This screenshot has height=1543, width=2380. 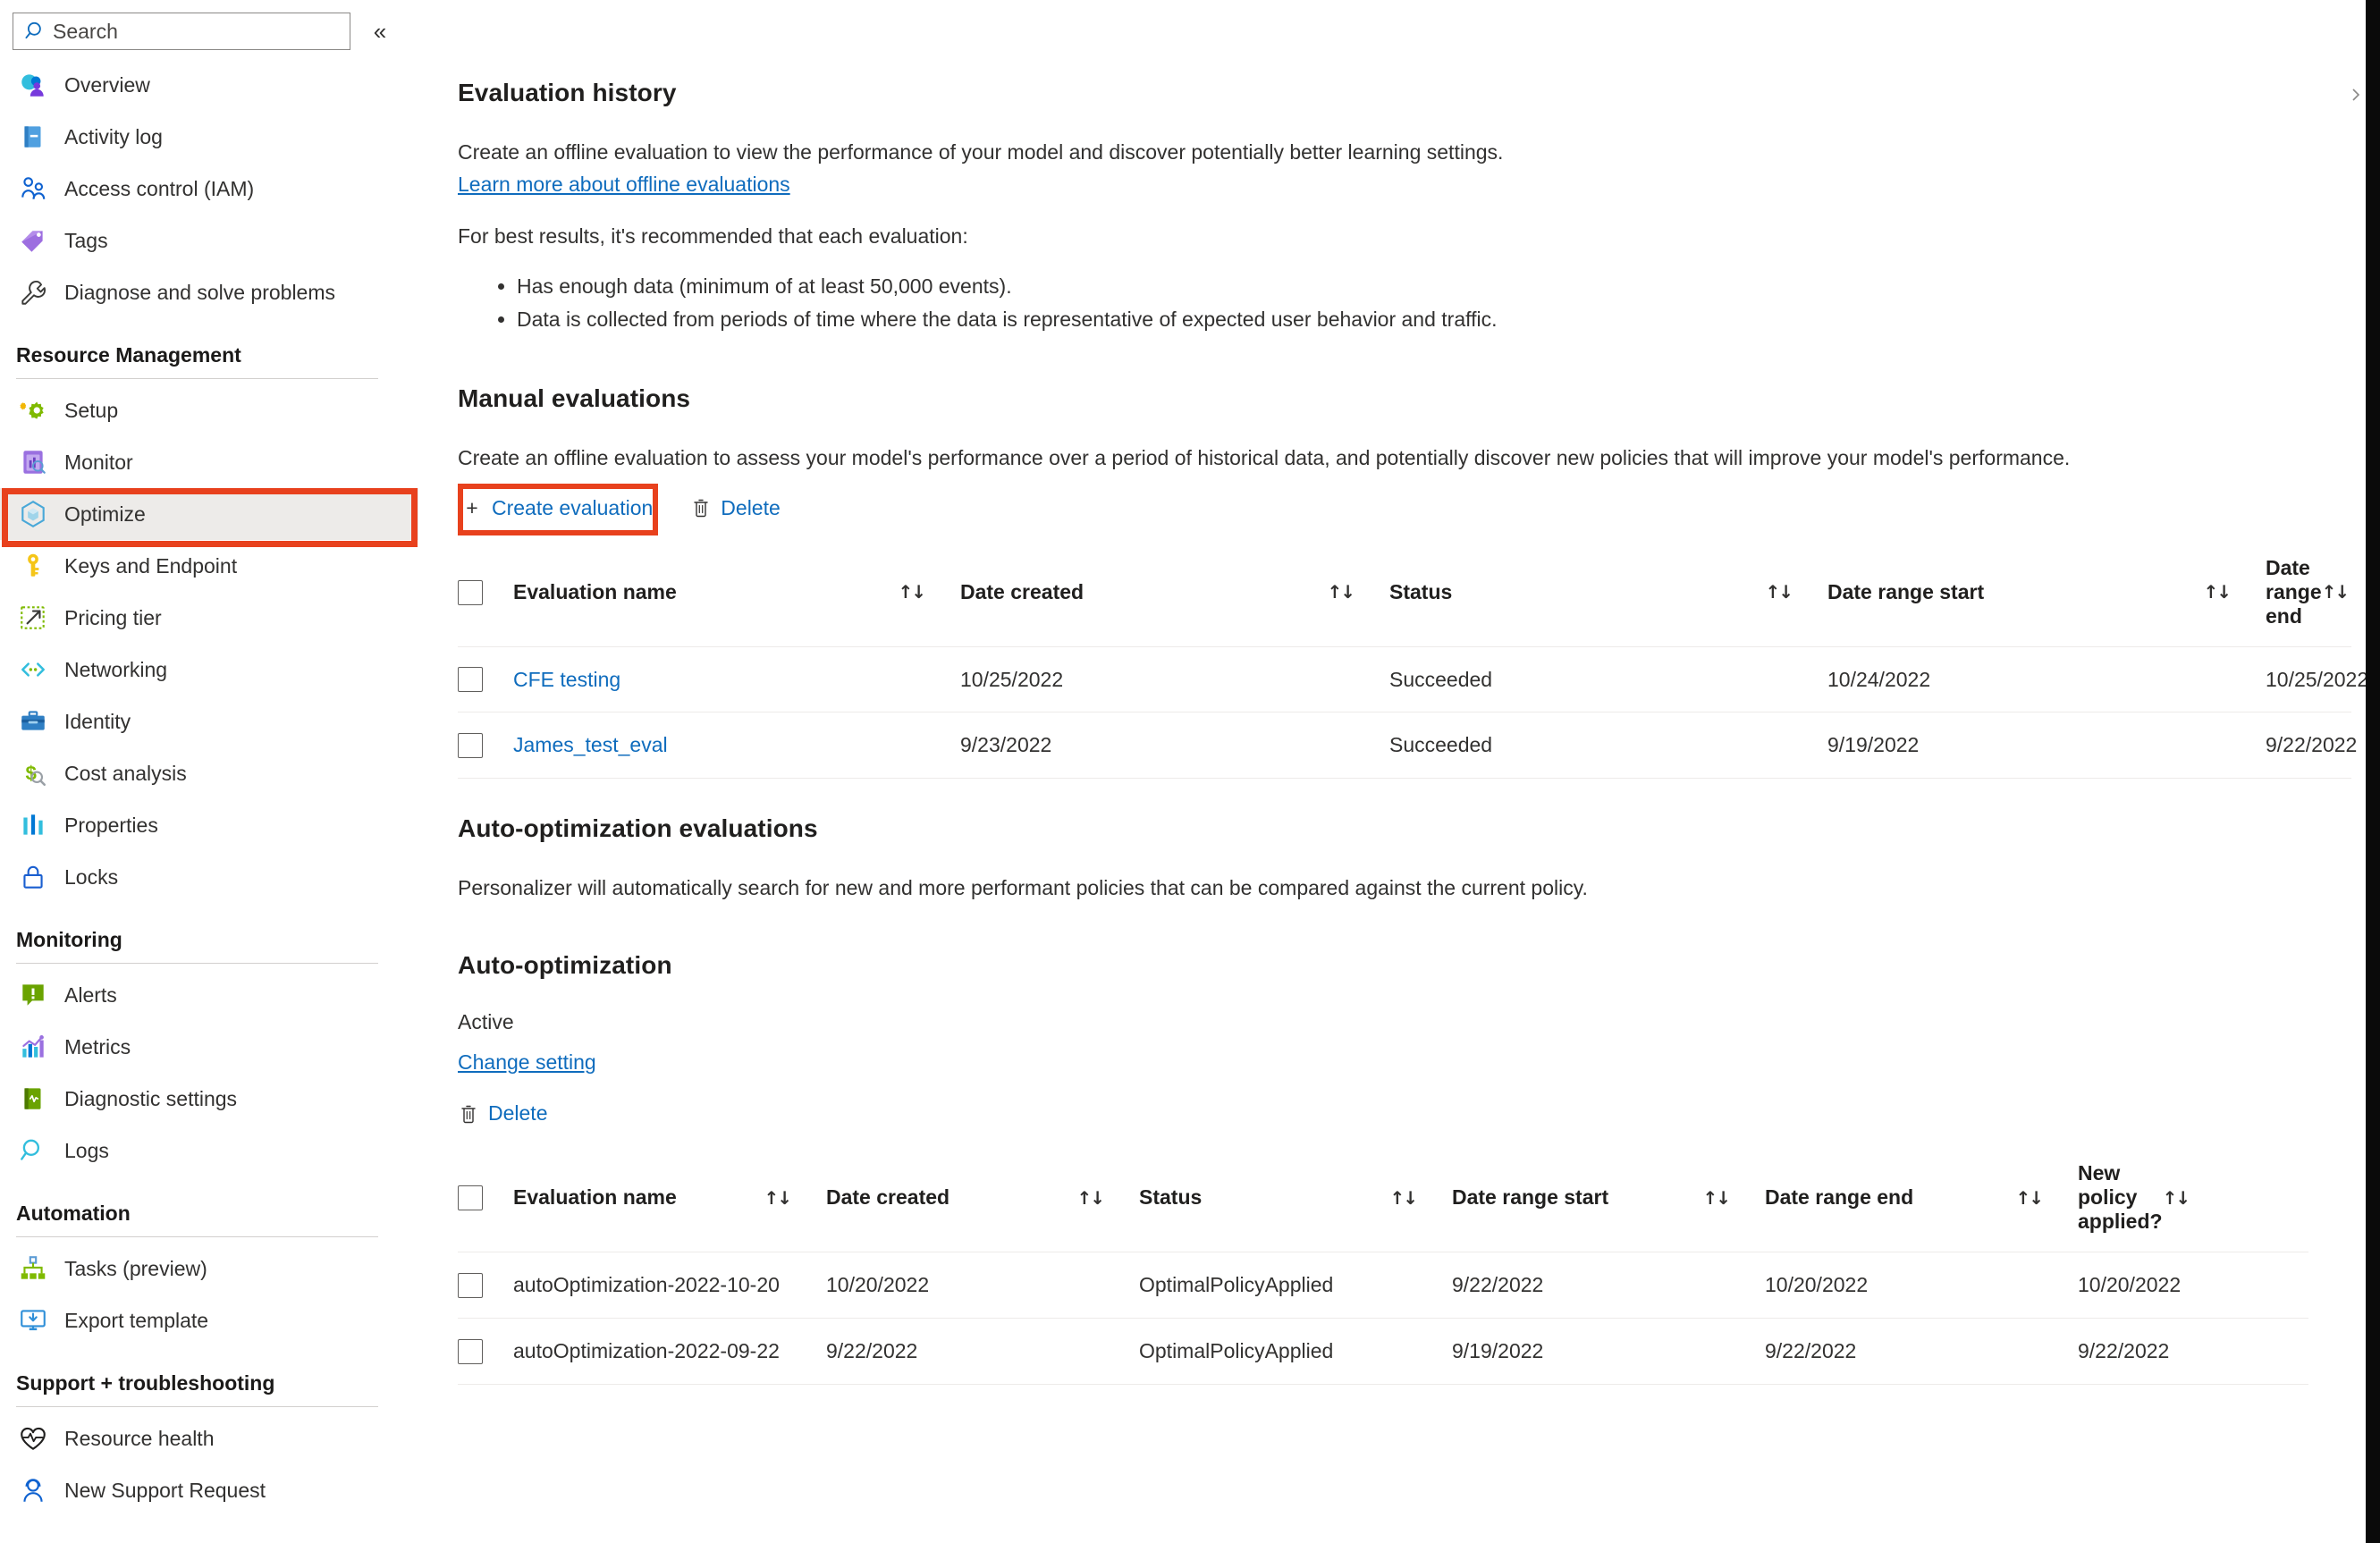 I want to click on learn-more-link: Learn more about offline evaluations, so click(x=624, y=185).